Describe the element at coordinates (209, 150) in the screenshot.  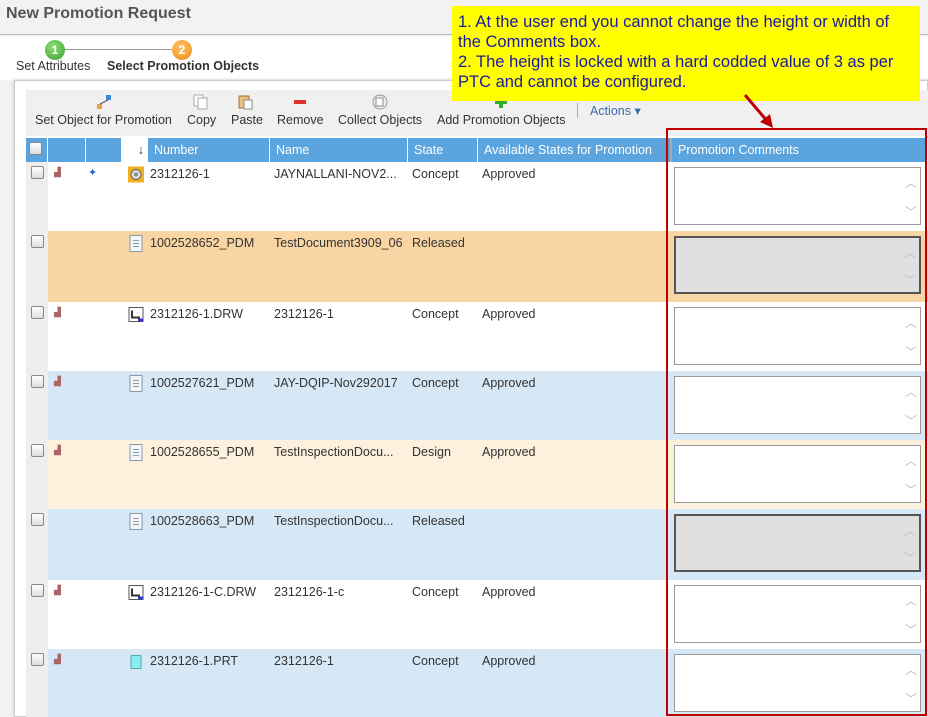
I see `column-number: Number` at that location.